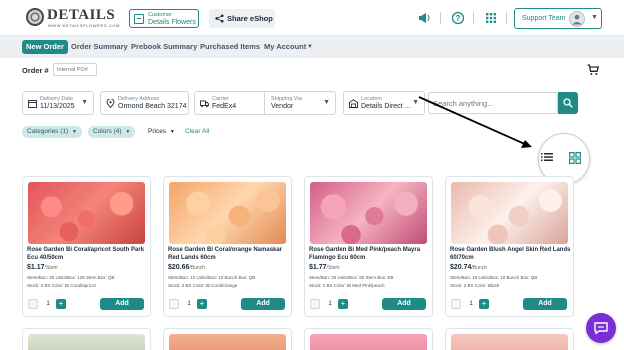 The image size is (624, 350). I want to click on nav-purchased-items: Purchased Items, so click(230, 47).